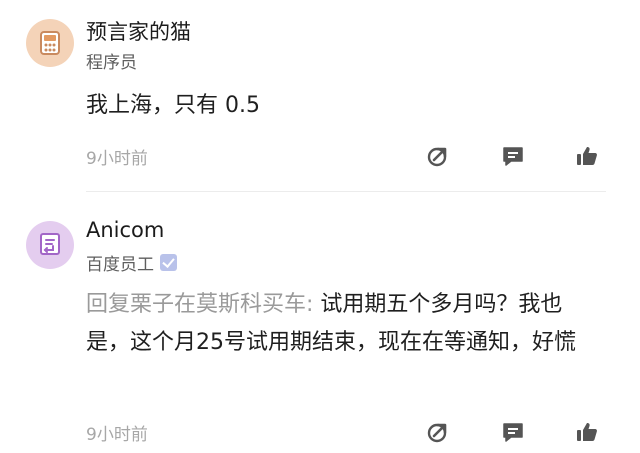 Image resolution: width=640 pixels, height=453 pixels. I want to click on user-role: 百度员工, so click(120, 265).